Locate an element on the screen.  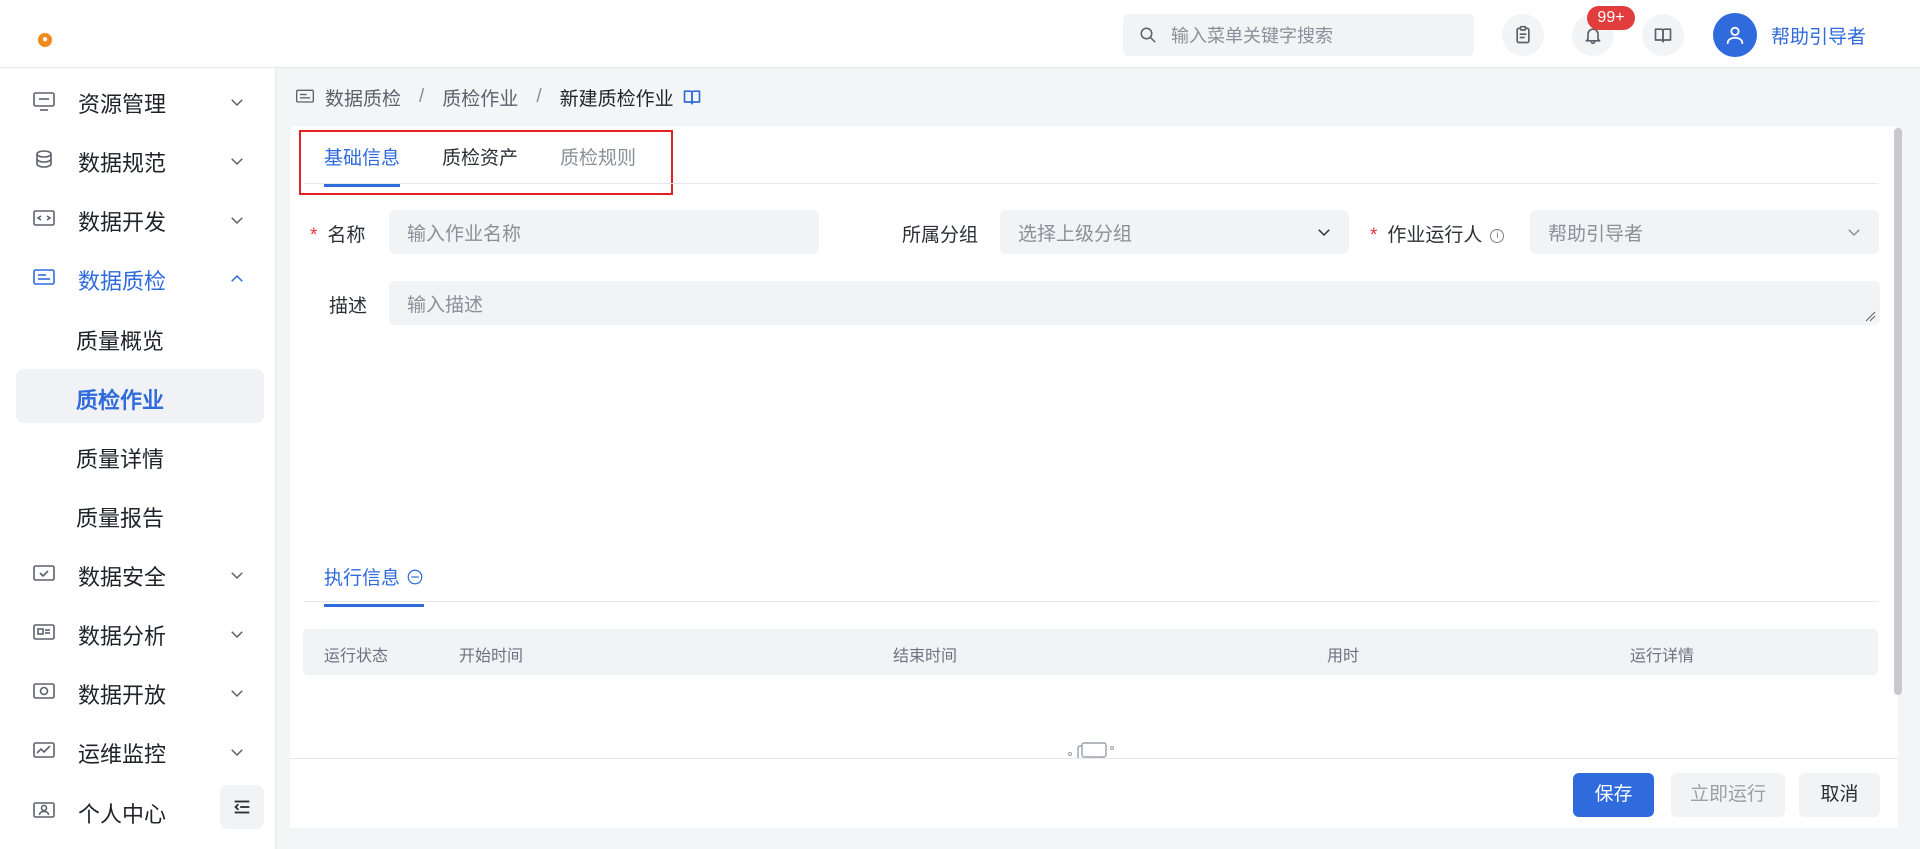
tabs-divider is located at coordinates (1091, 183).